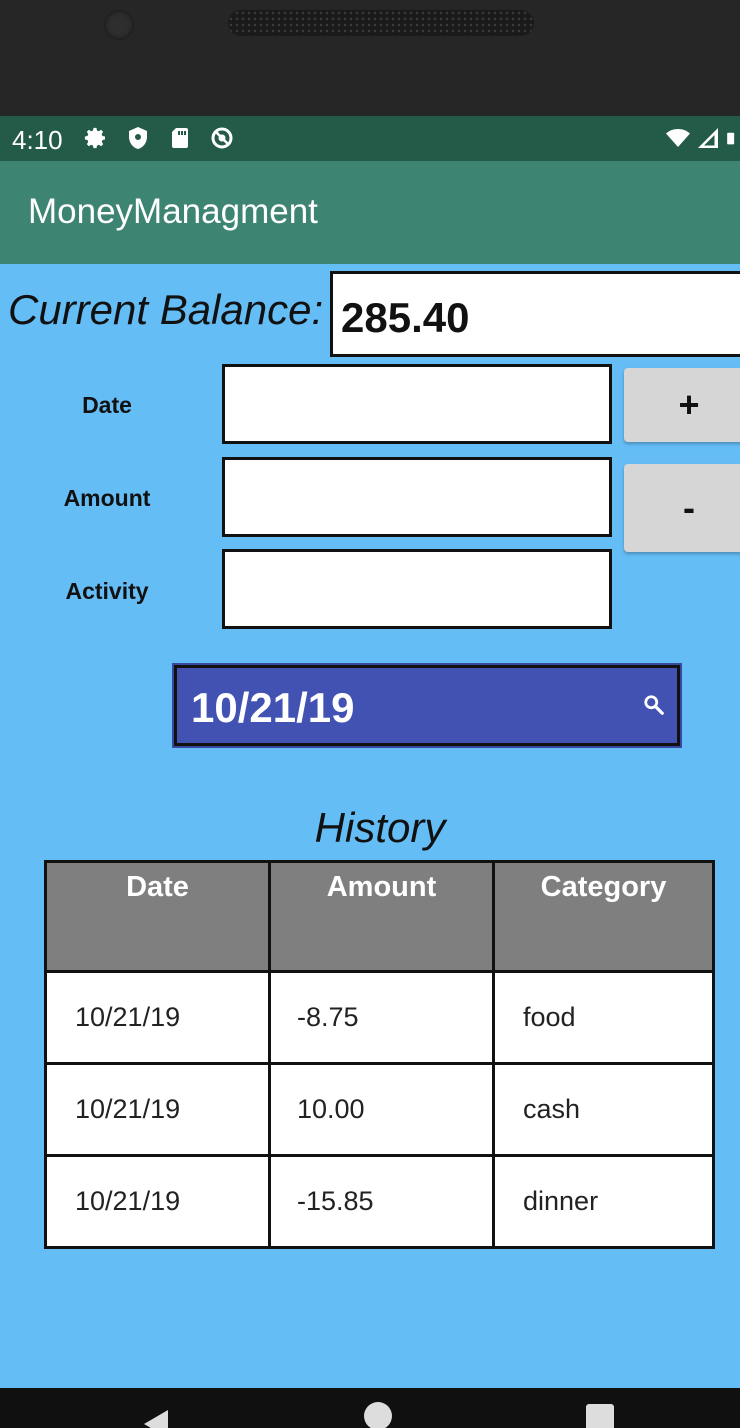 This screenshot has height=1428, width=740. Describe the element at coordinates (138, 138) in the screenshot. I see `shield-icon` at that location.